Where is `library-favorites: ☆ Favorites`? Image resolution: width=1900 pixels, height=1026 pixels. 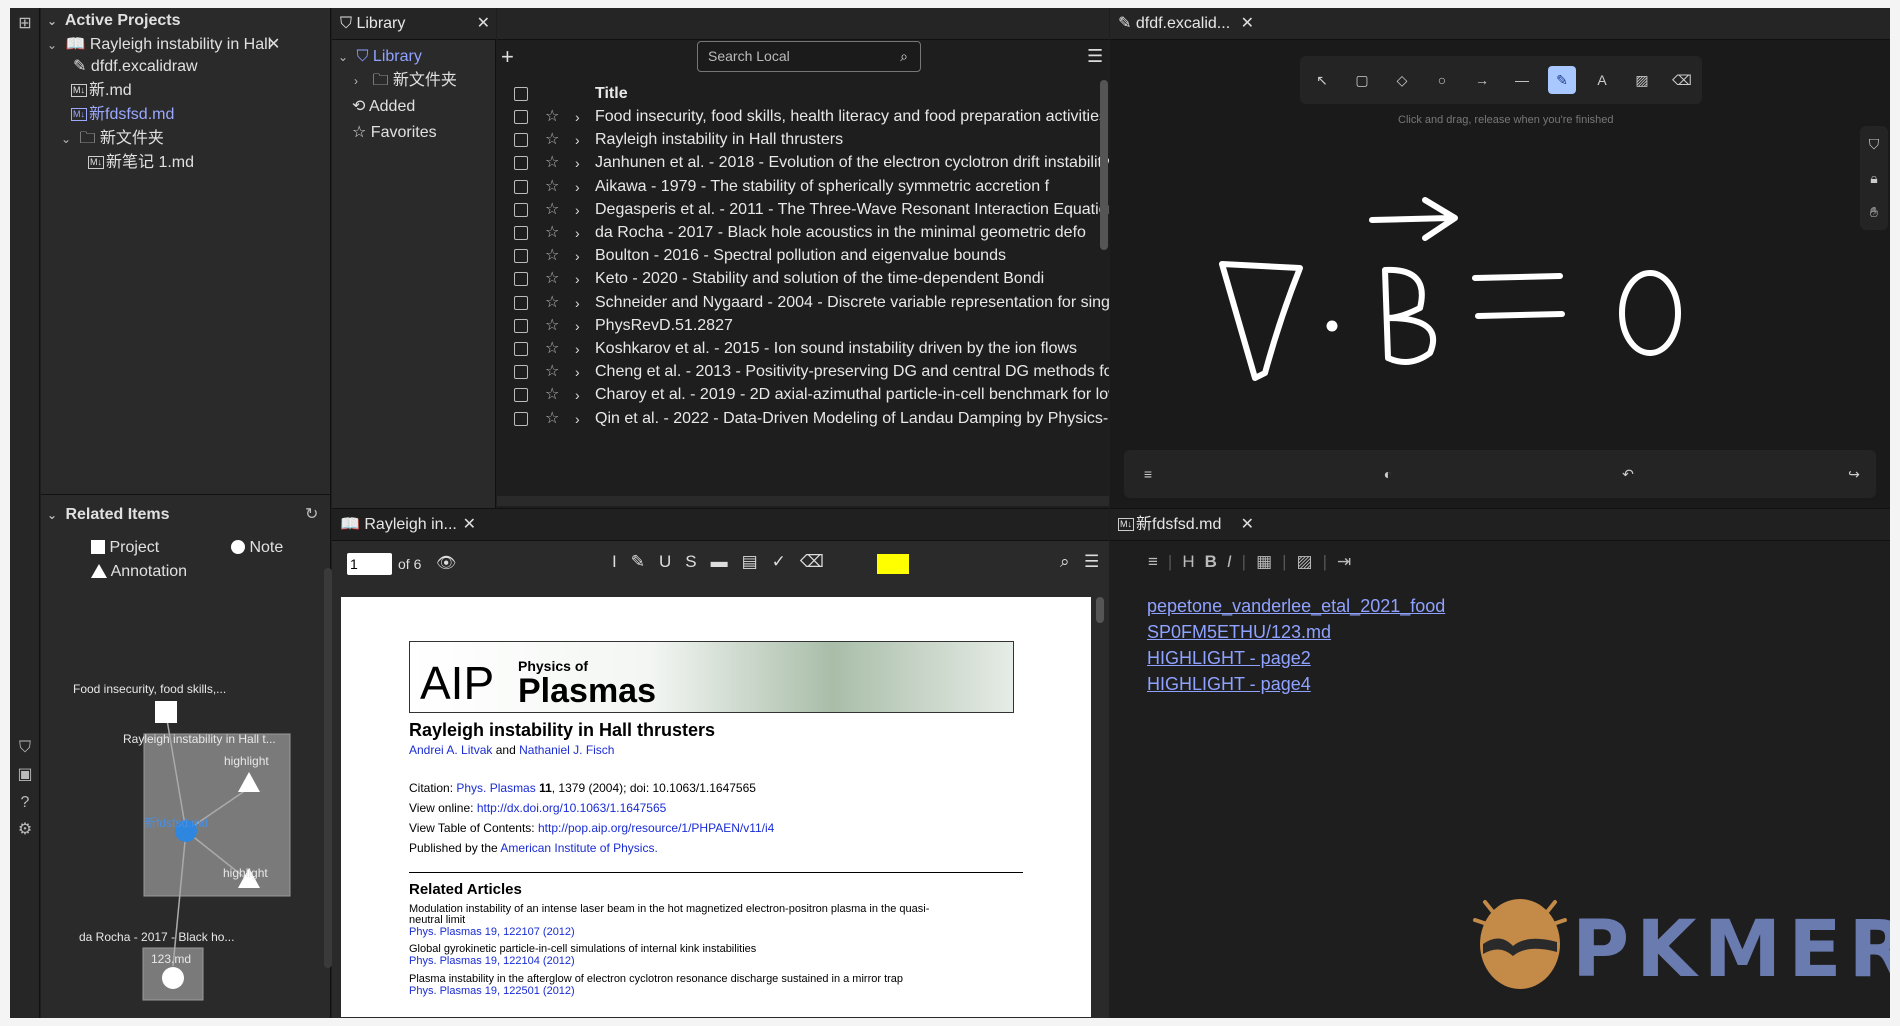 library-favorites: ☆ Favorites is located at coordinates (394, 132).